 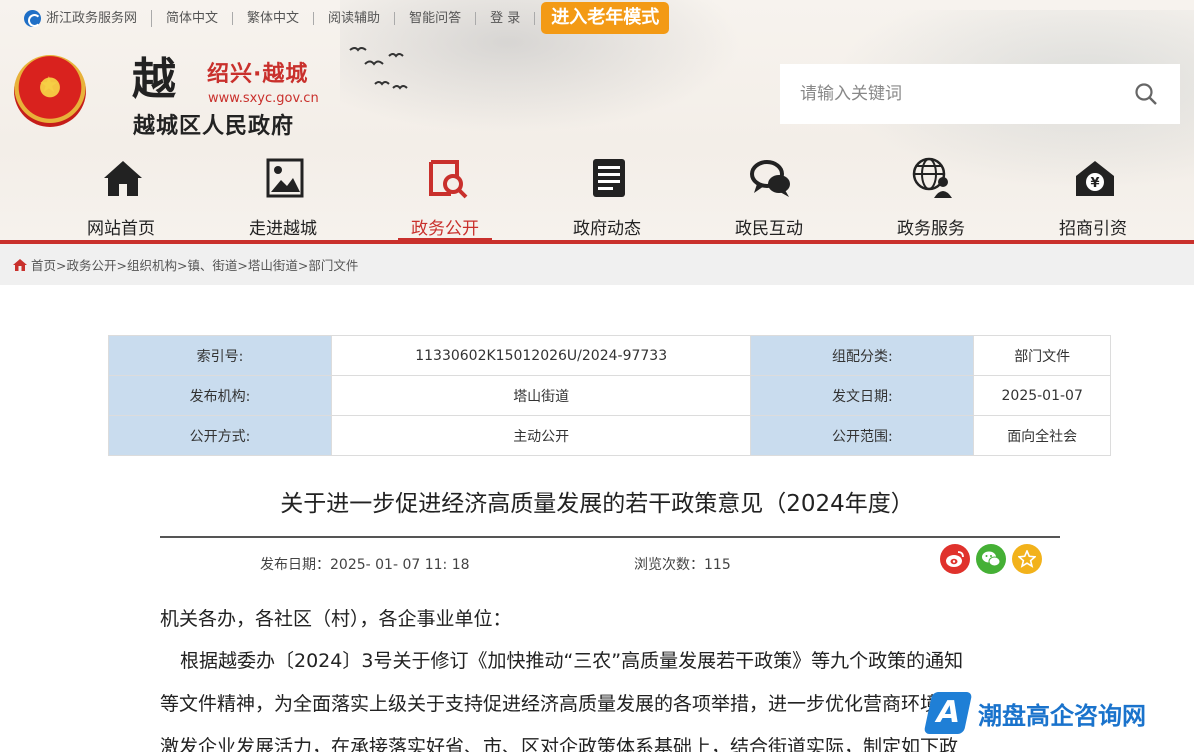 I want to click on search-input, so click(x=945, y=94).